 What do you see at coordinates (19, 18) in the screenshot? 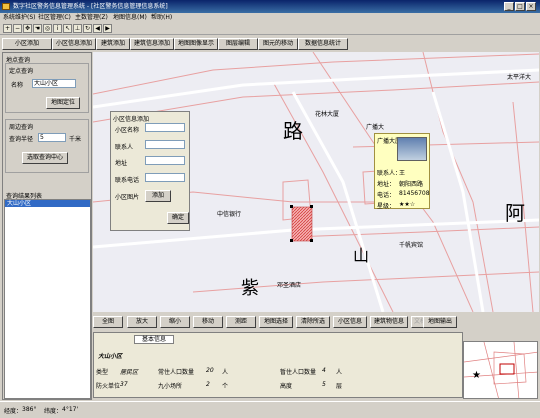
I see `menu-system: 系统维护(S)` at bounding box center [19, 18].